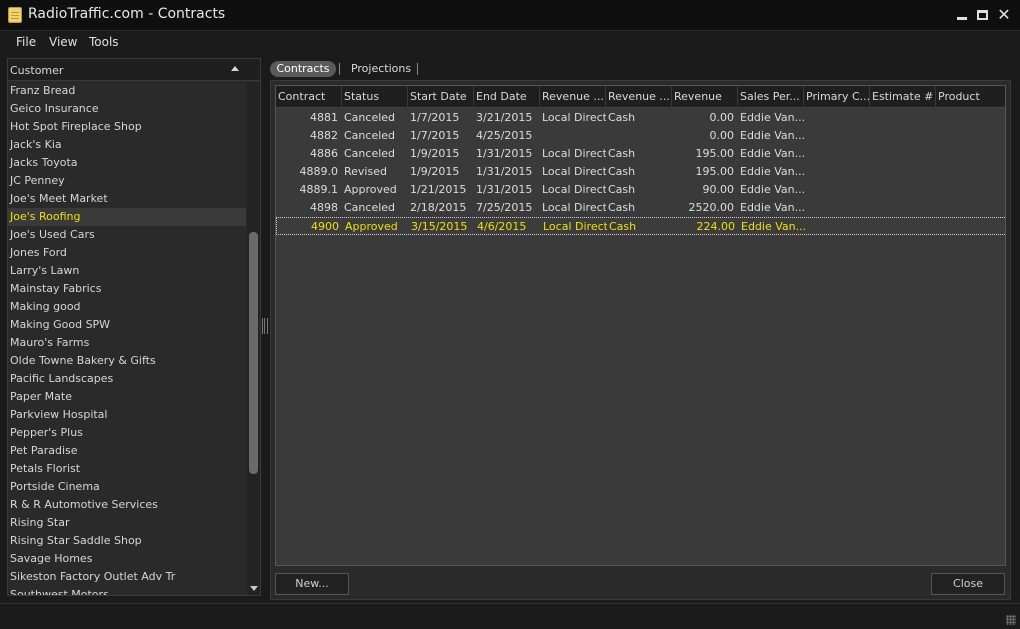 This screenshot has height=629, width=1020. What do you see at coordinates (127, 325) in the screenshot?
I see `customer-list-item: Making Good SPW` at bounding box center [127, 325].